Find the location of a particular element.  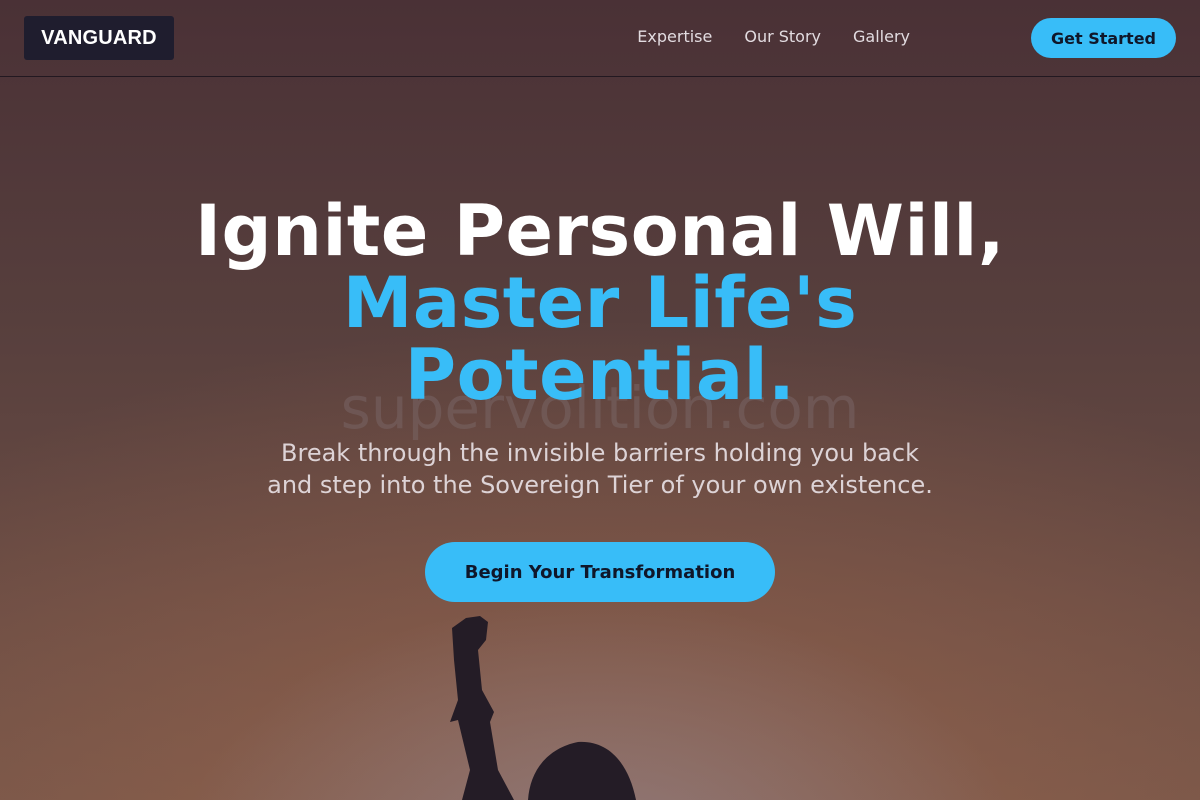

headline-accent-line-1: Master Life's is located at coordinates (600, 303).